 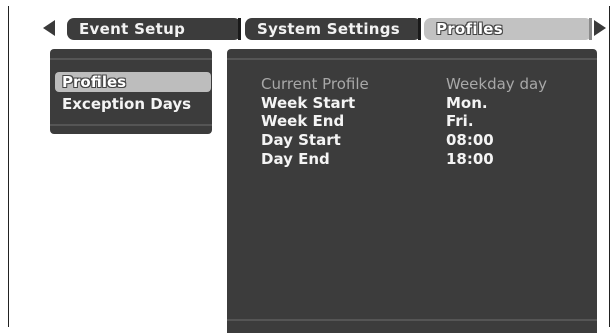 I want to click on side-menu: Profiles Exception Days, so click(x=131, y=91).